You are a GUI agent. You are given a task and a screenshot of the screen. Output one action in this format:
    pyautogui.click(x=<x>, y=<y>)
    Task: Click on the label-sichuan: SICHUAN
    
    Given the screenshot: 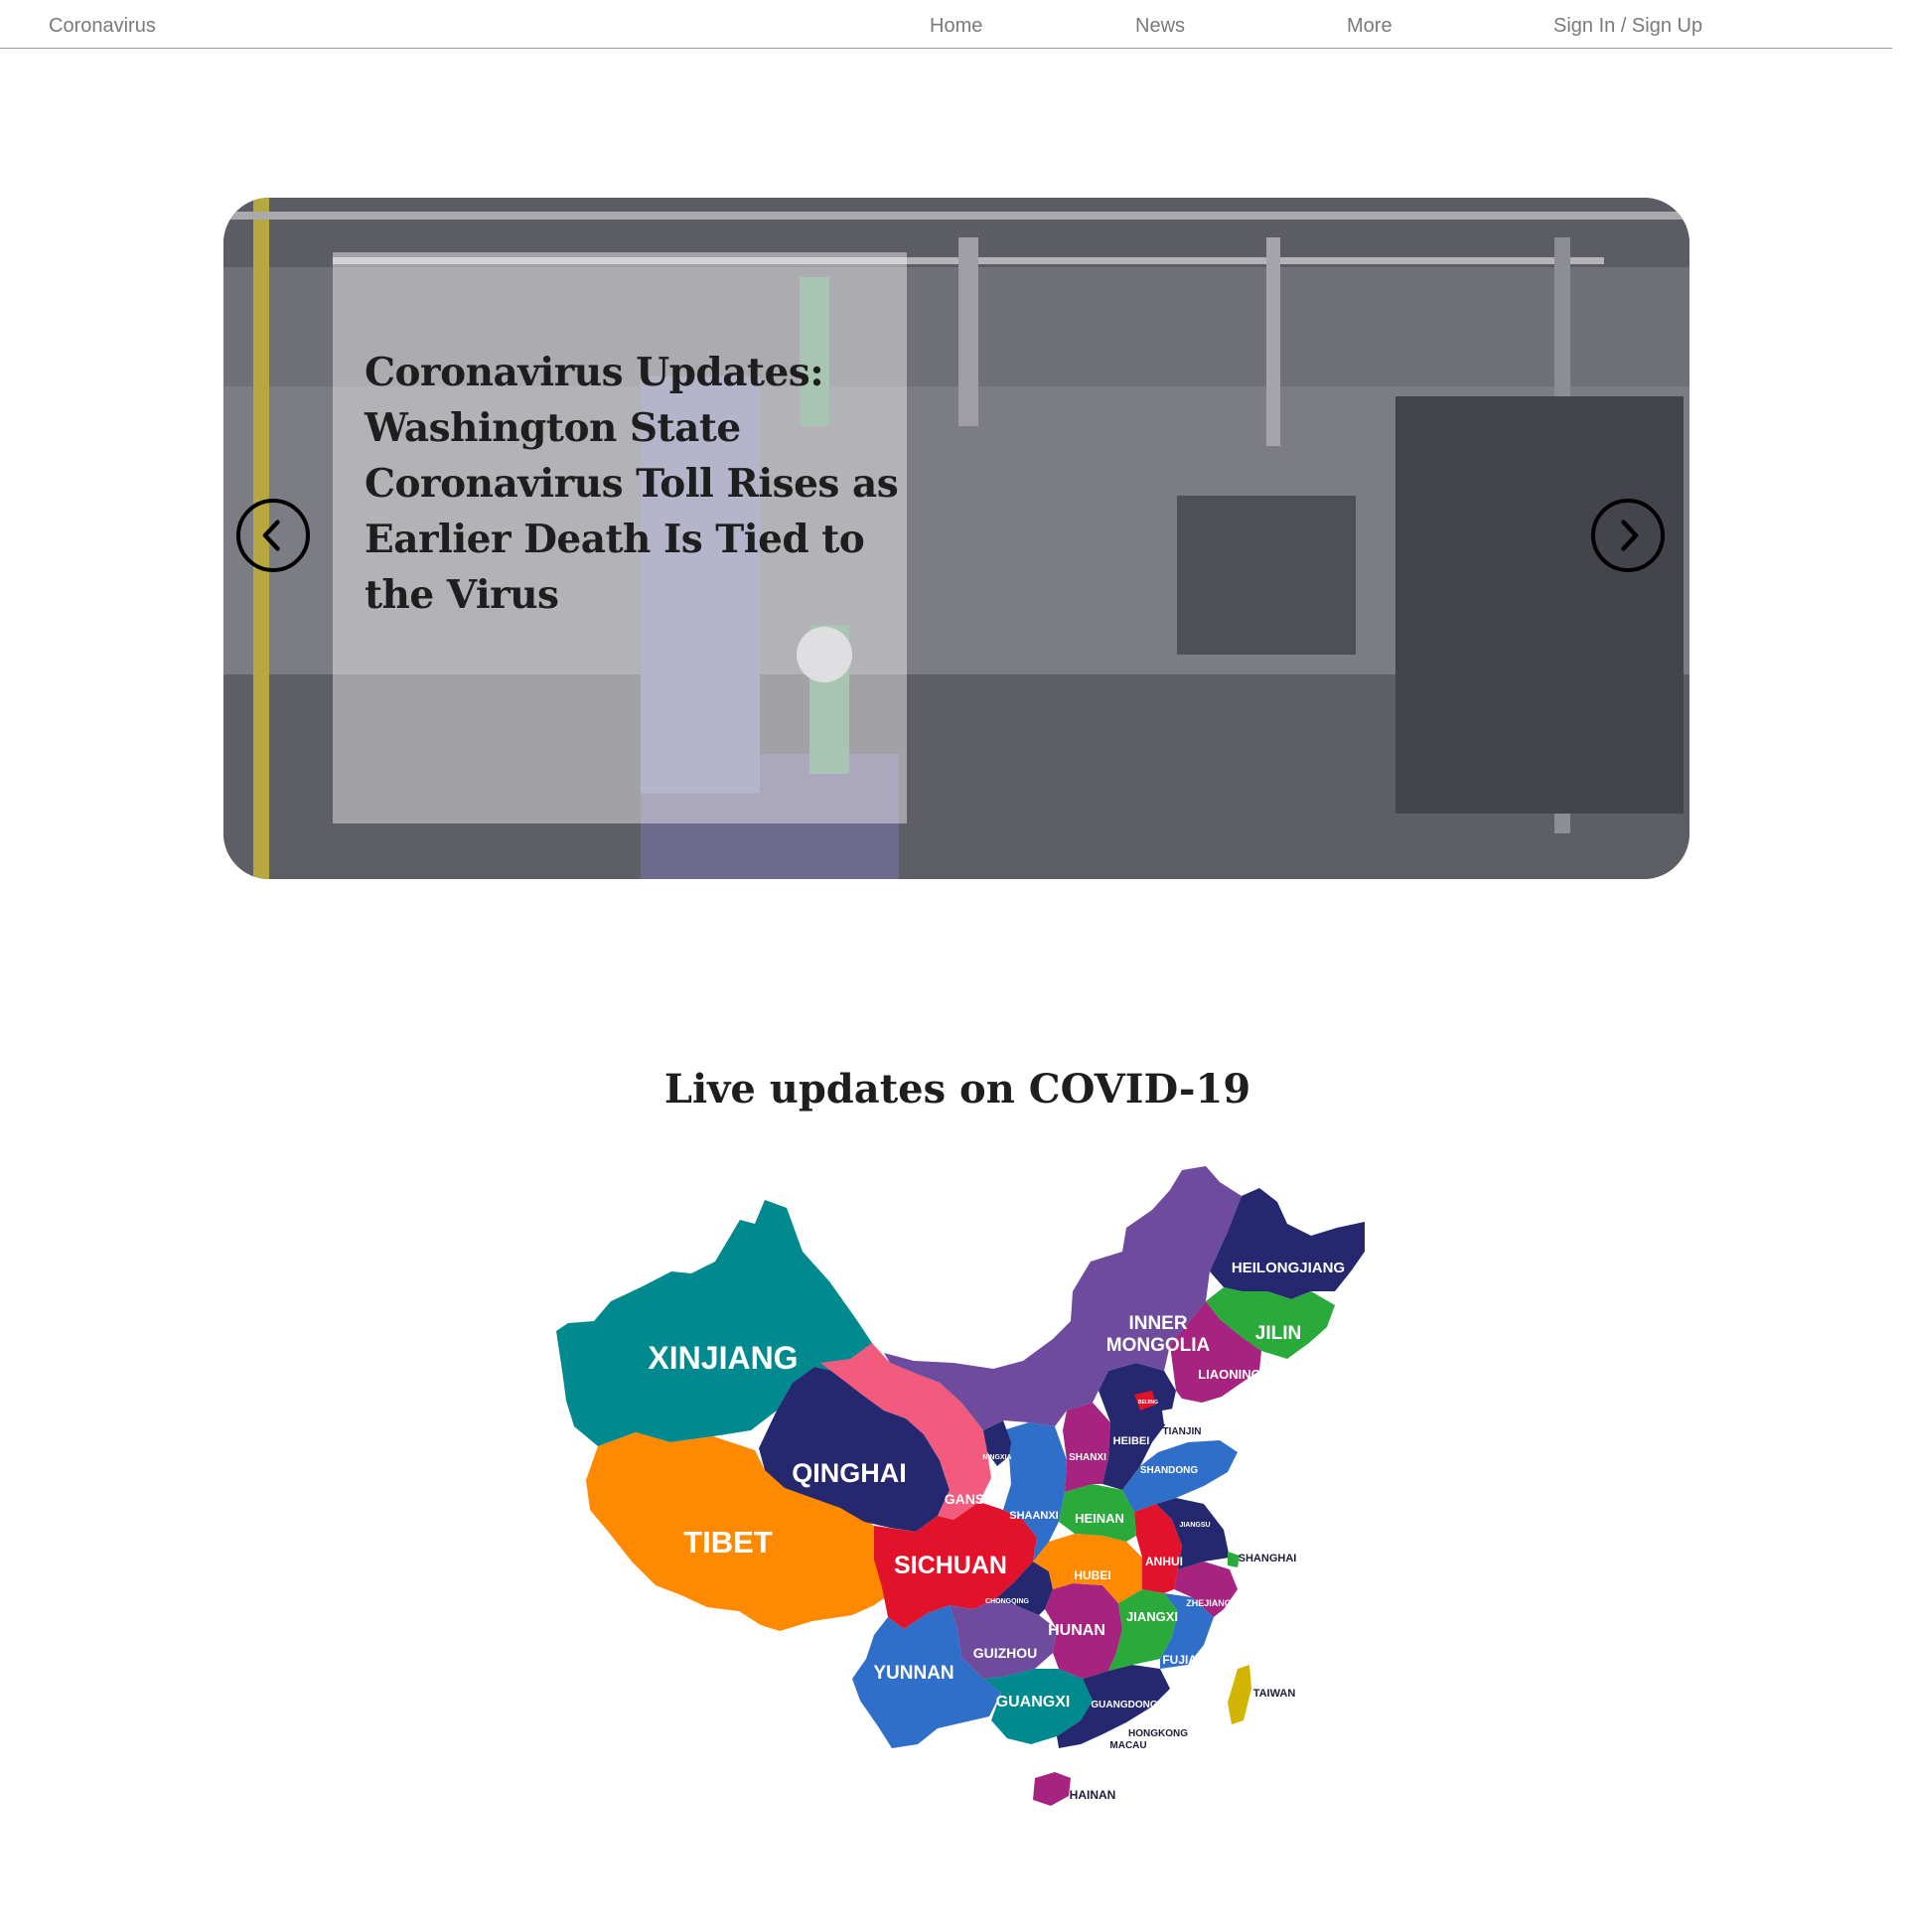 What is the action you would take?
    pyautogui.click(x=950, y=1565)
    